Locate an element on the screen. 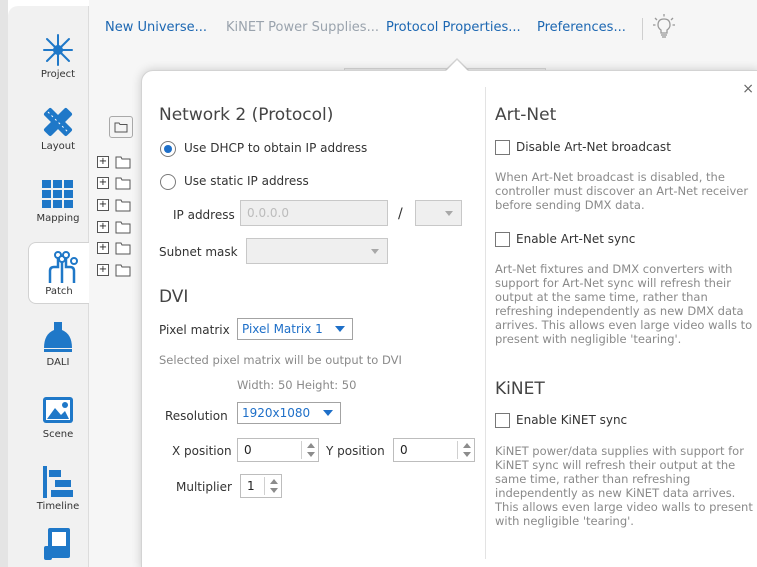 Image resolution: width=757 pixels, height=567 pixels. folder-button is located at coordinates (121, 127).